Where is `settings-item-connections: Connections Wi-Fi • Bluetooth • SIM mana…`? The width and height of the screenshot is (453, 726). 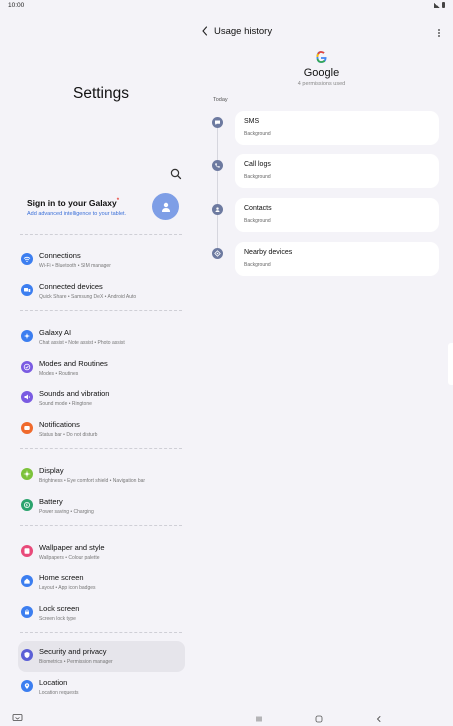
settings-item-connections: Connections Wi-Fi • Bluetooth • SIM mana… is located at coordinates (101, 260).